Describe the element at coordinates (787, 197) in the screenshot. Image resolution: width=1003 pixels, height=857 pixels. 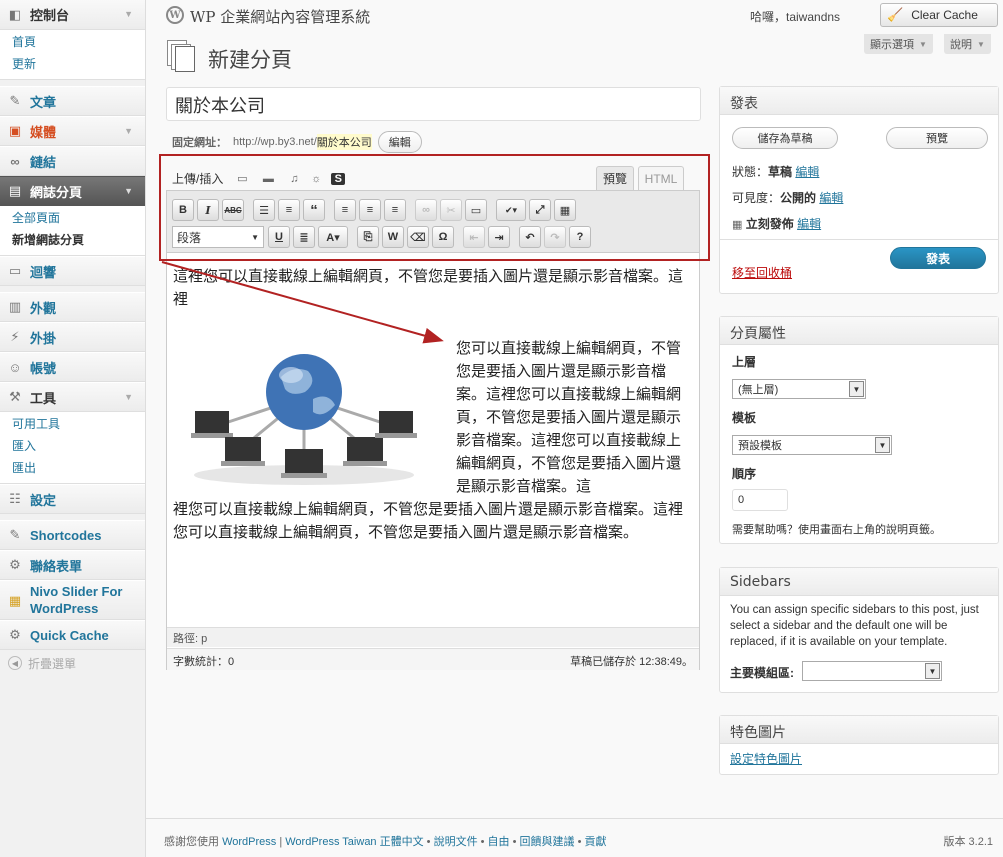
I see `visibility-row: 可見度：公開的 編輯` at that location.